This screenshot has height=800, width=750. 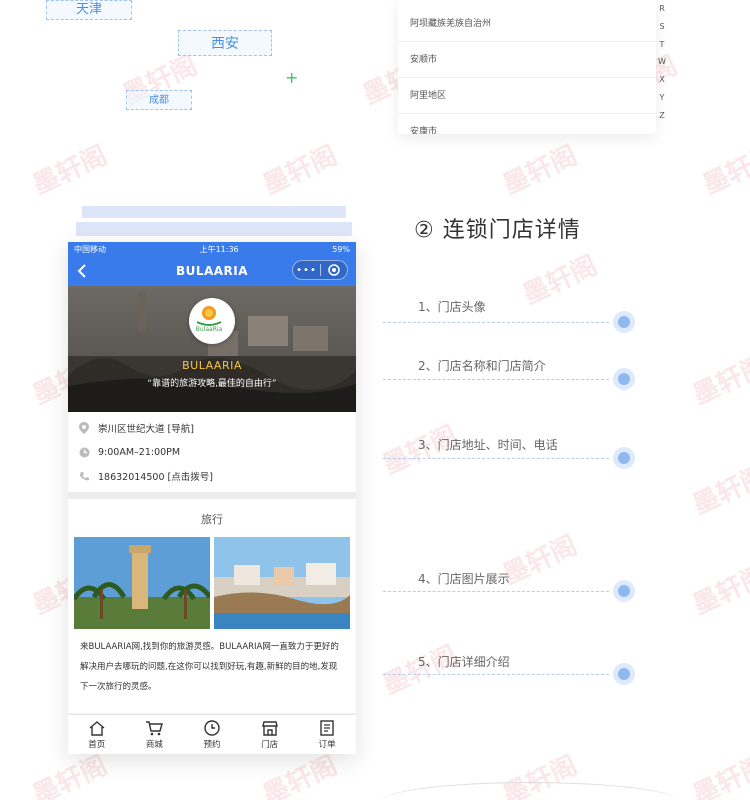 I want to click on store-avatar: BulaaRia, so click(x=212, y=321).